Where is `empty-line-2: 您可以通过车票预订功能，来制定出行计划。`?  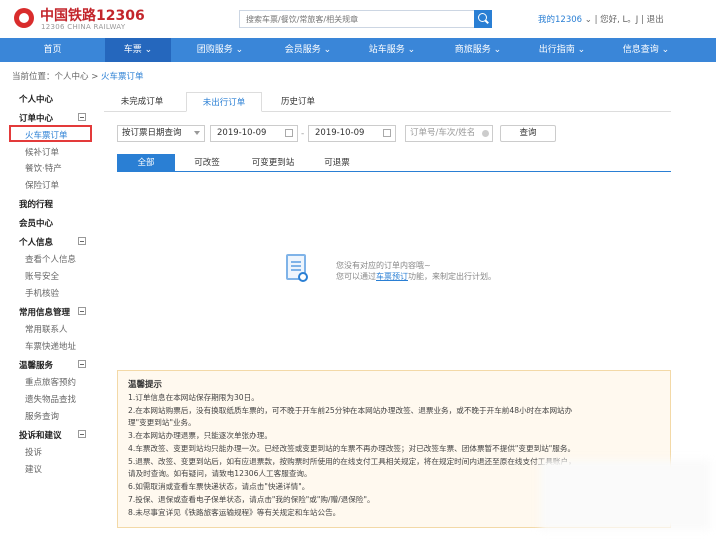 empty-line-2: 您可以通过车票预订功能，来制定出行计划。 is located at coordinates (416, 276).